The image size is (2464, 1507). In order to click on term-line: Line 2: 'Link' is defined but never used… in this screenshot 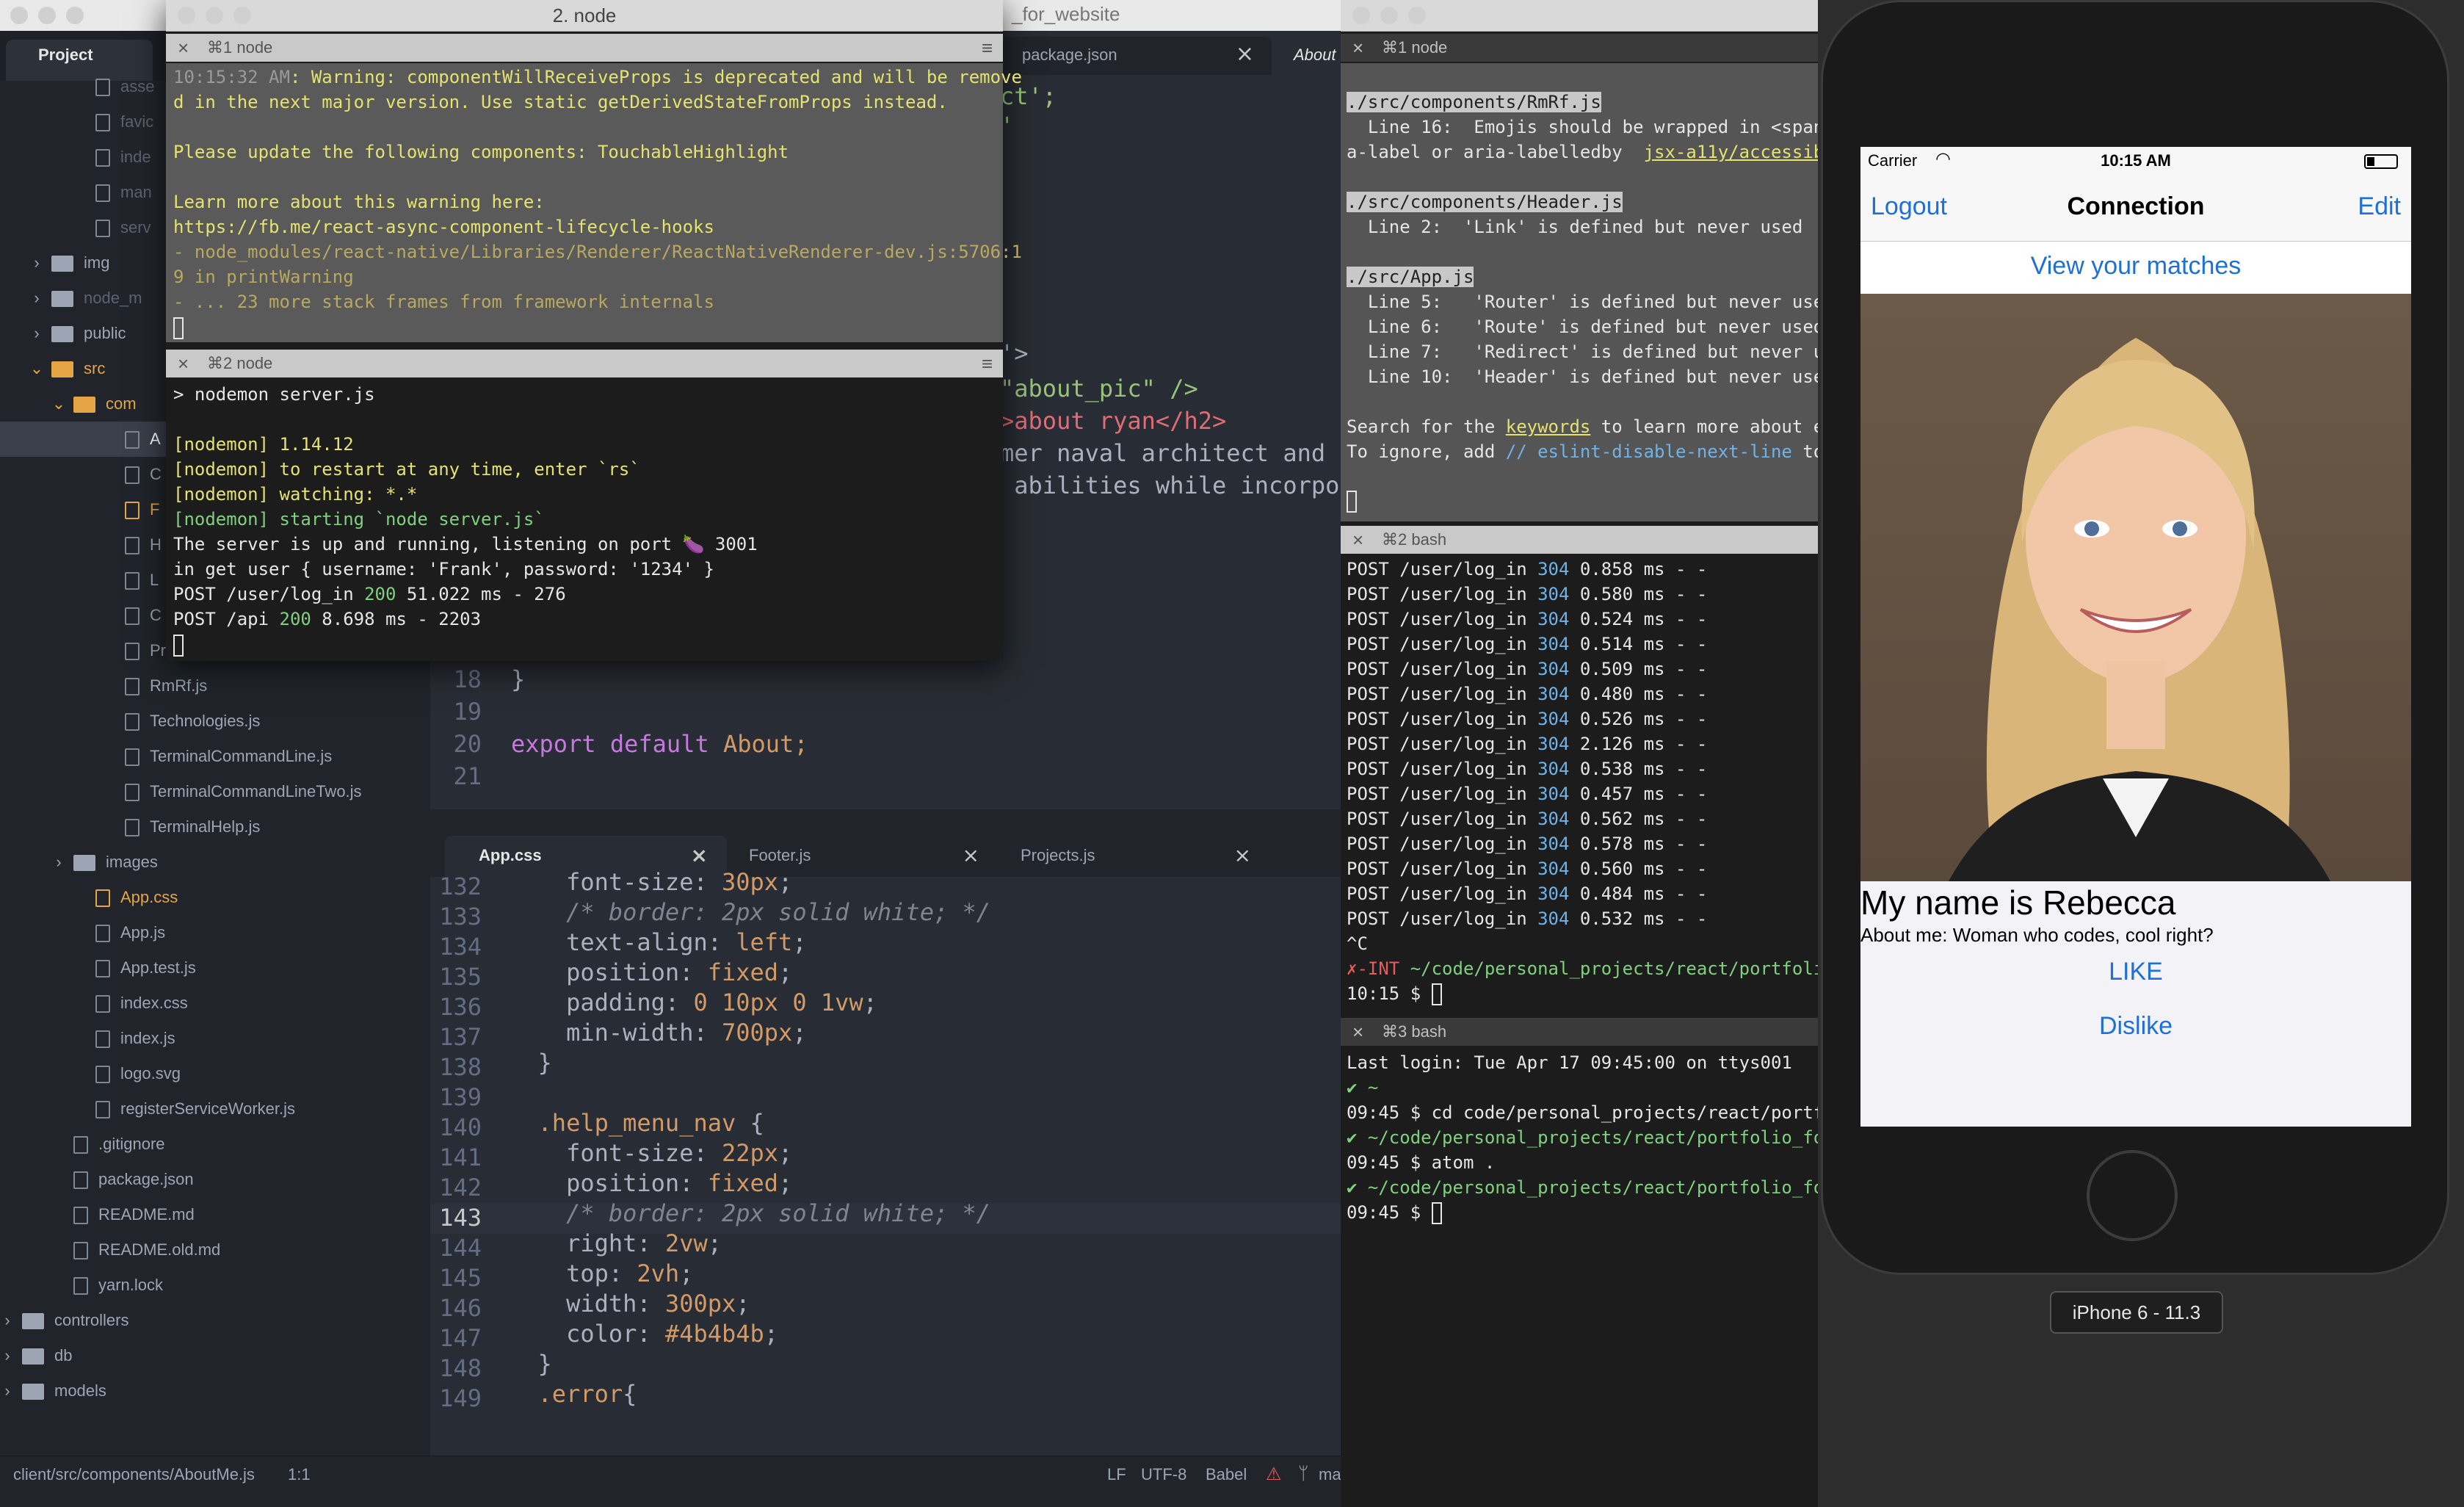, I will do `click(1582, 227)`.